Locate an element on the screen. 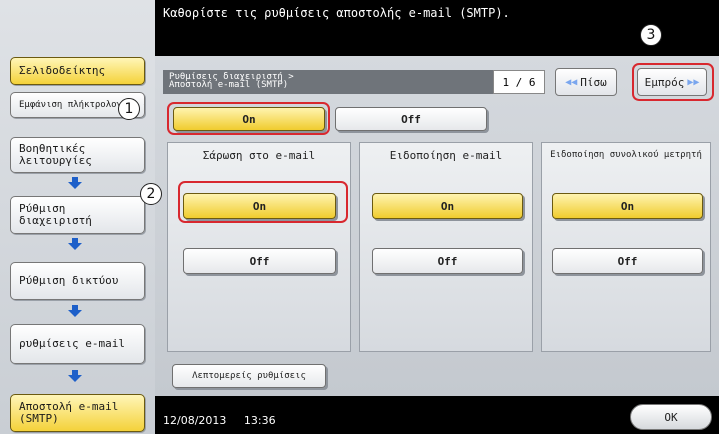 Image resolution: width=719 pixels, height=434 pixels. datetime: 12/08/2013 13:36 is located at coordinates (219, 420).